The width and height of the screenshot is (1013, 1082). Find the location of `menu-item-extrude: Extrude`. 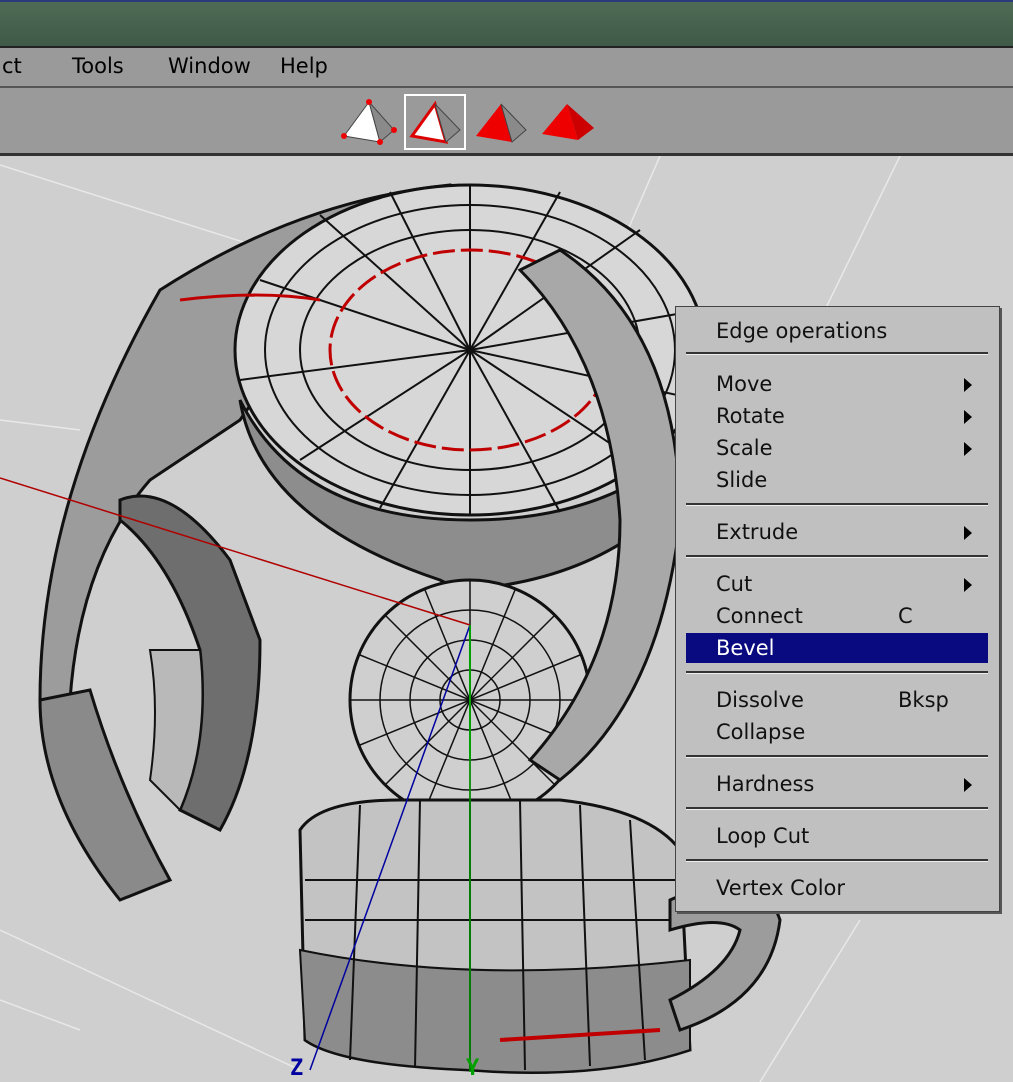

menu-item-extrude: Extrude is located at coordinates (837, 532).